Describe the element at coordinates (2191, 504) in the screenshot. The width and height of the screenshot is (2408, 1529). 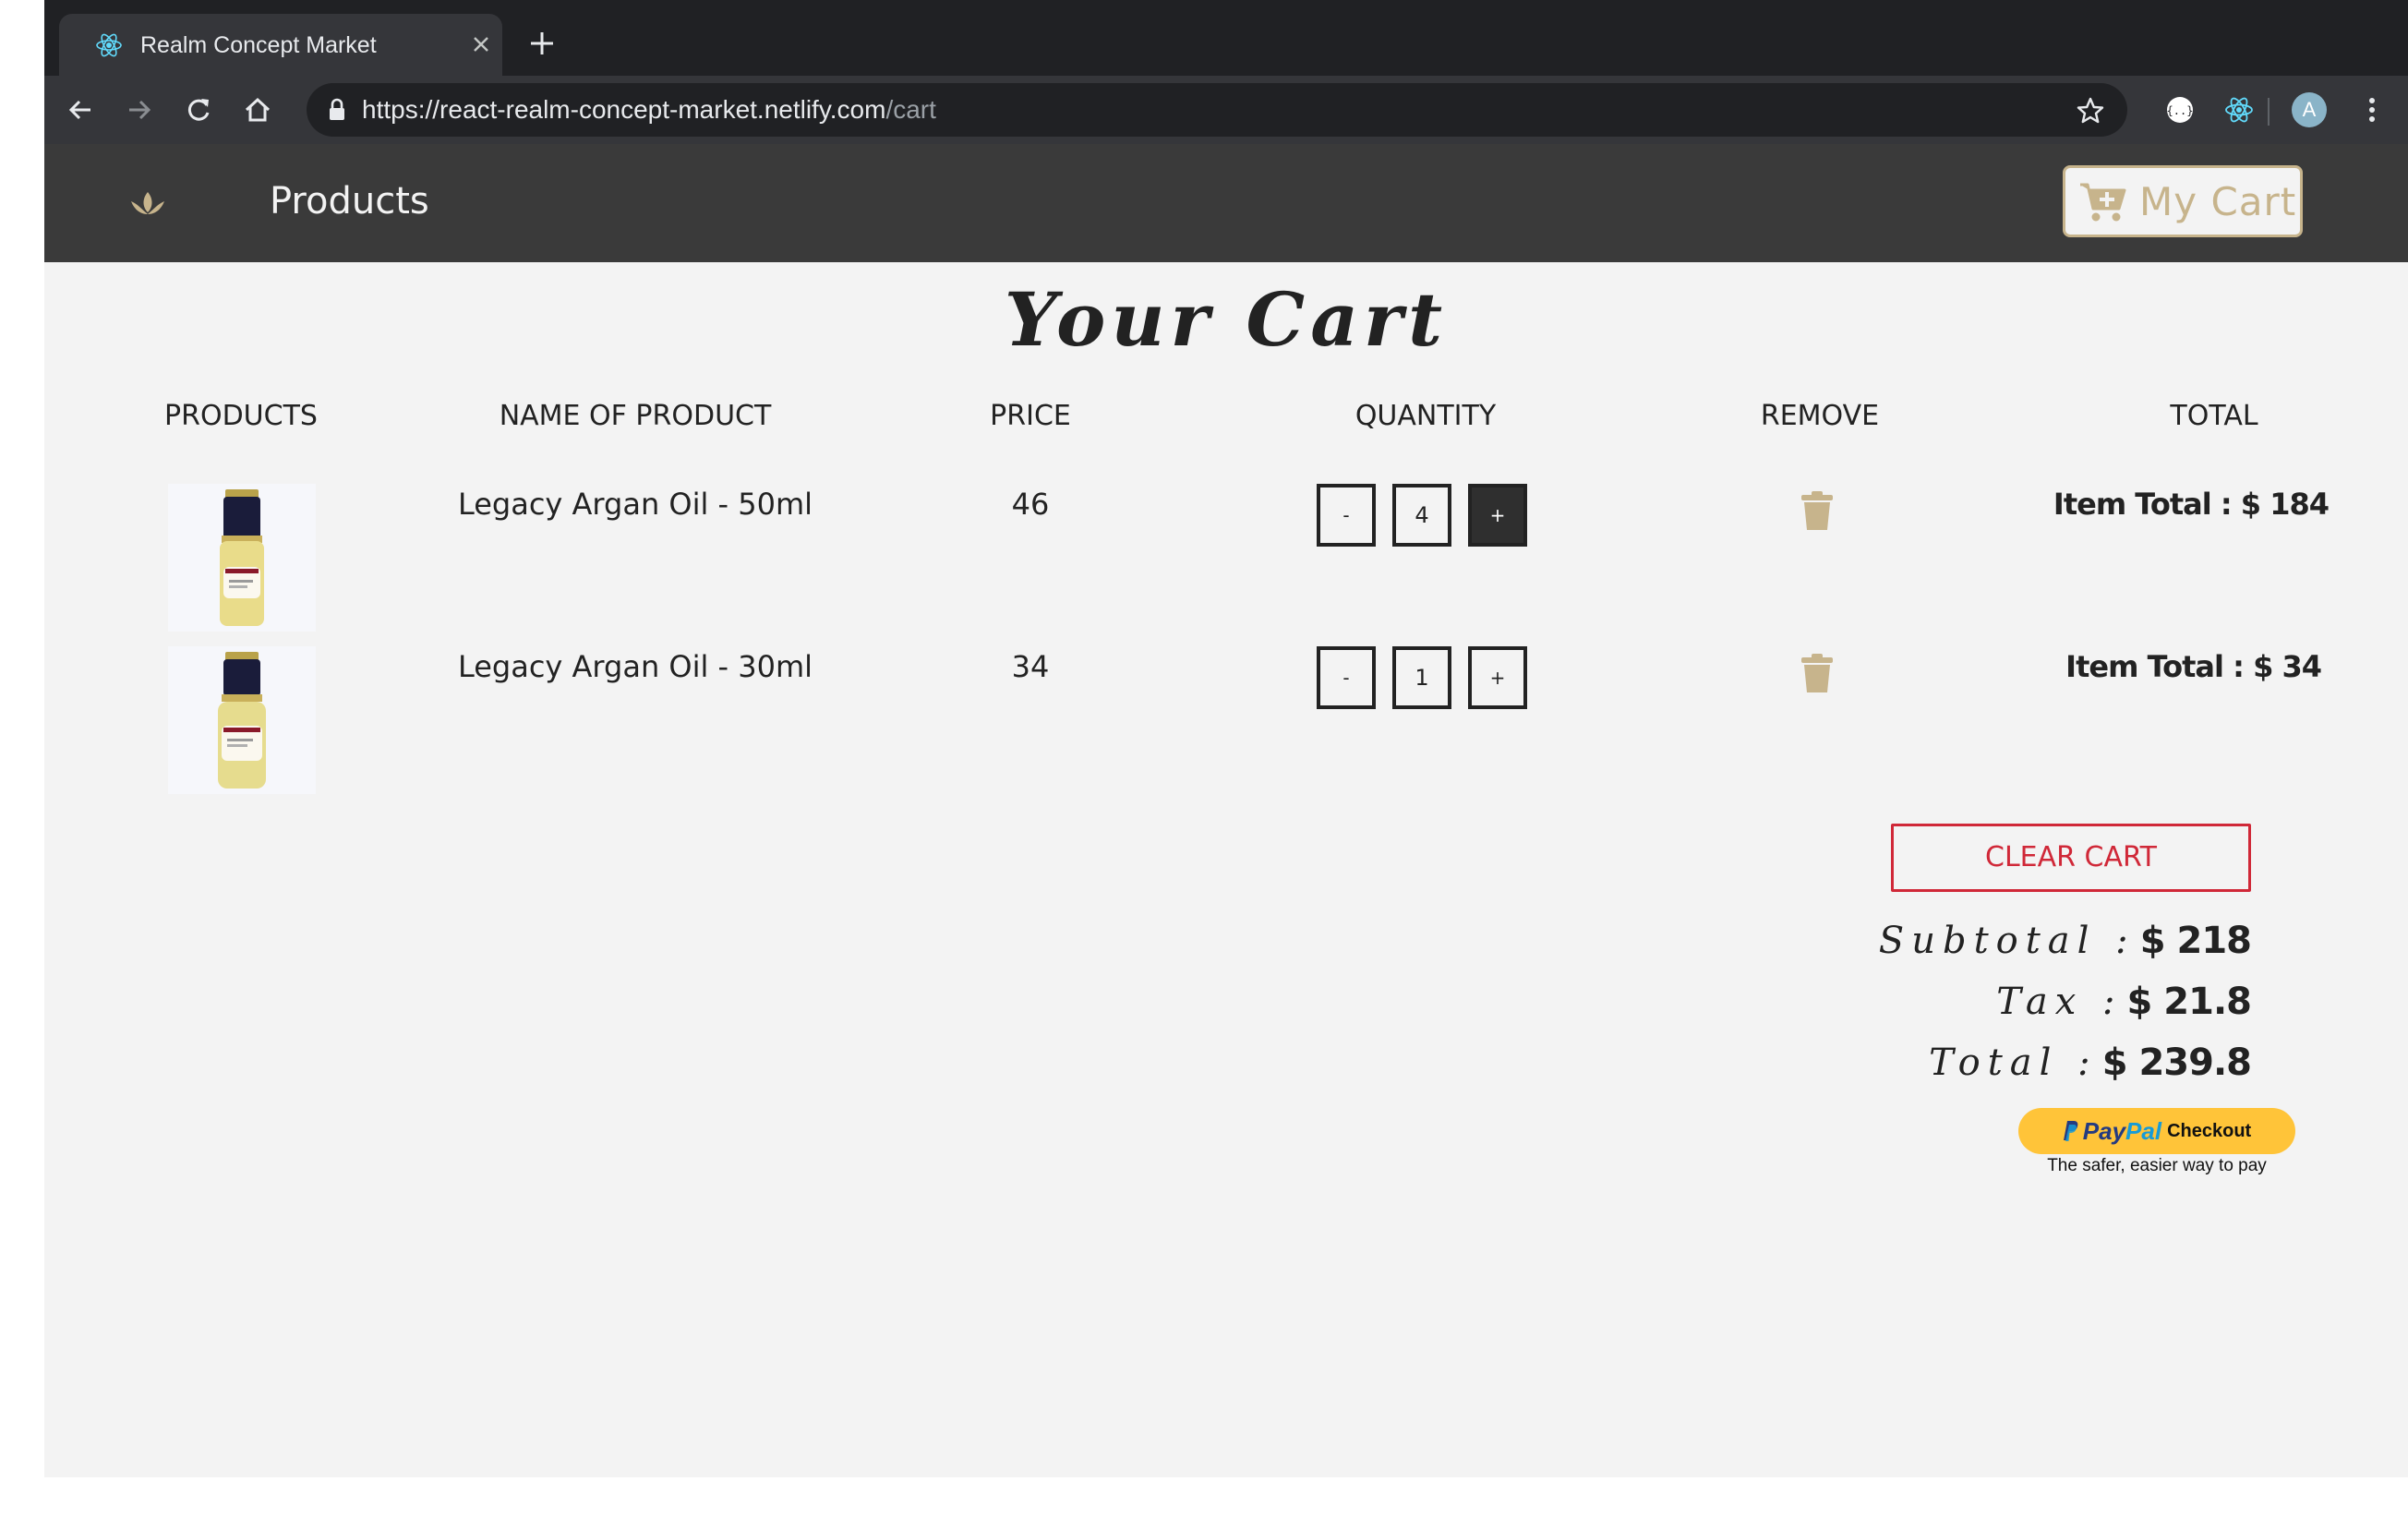
I see `item-total: Item Total : $ 184` at that location.